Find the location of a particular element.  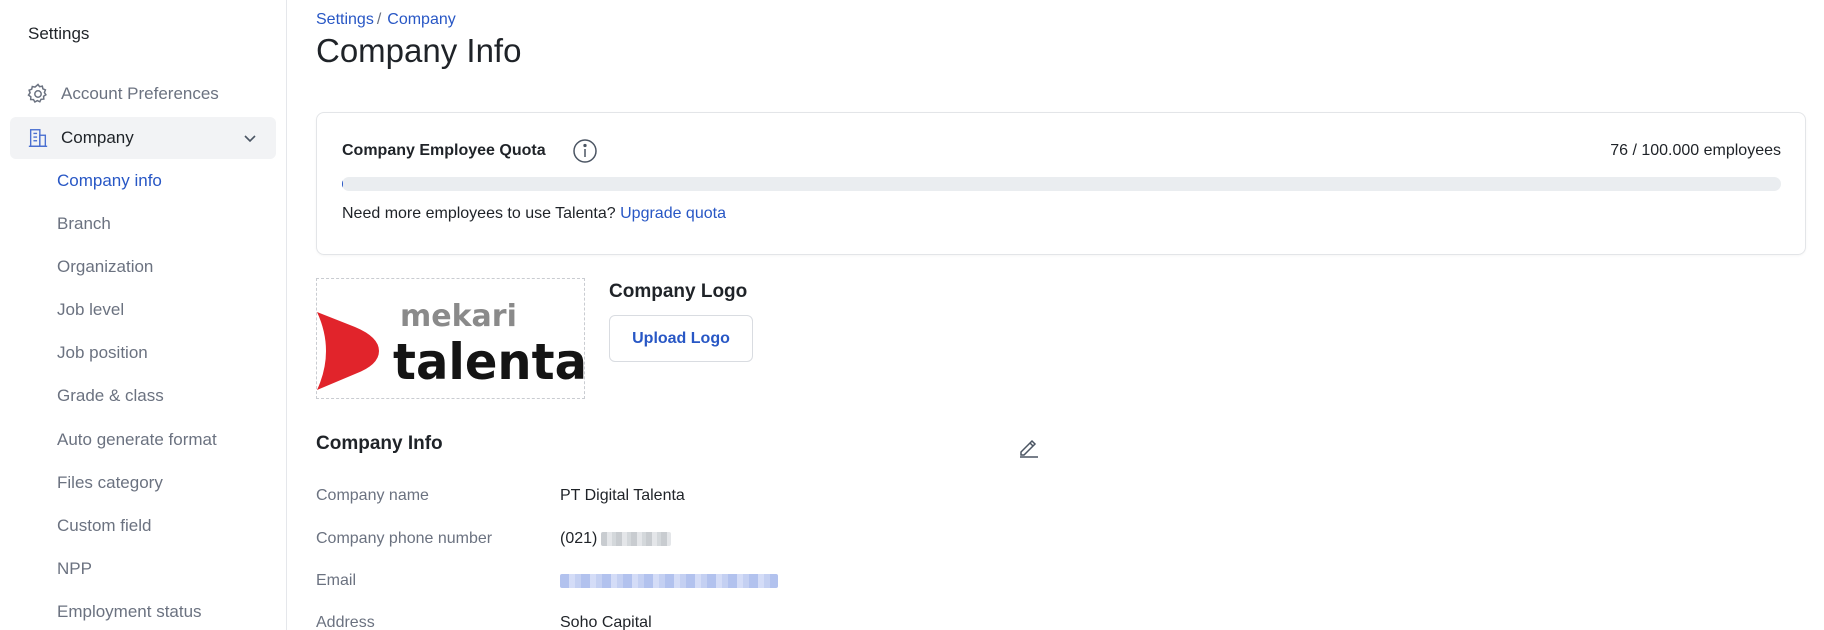

info-key: Email is located at coordinates (336, 580).